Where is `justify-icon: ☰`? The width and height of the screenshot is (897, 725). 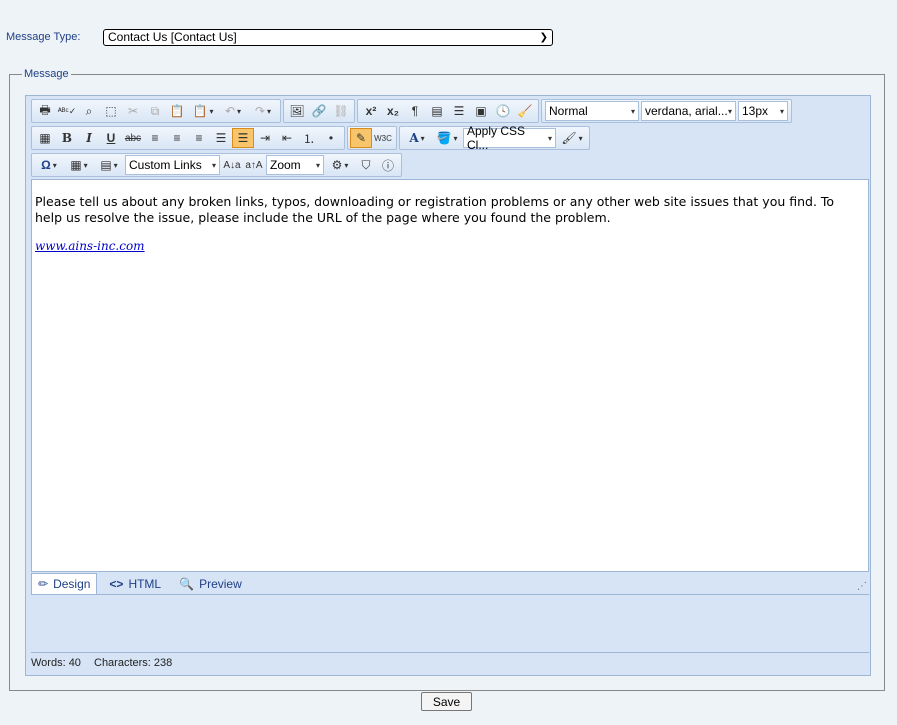 justify-icon: ☰ is located at coordinates (221, 138).